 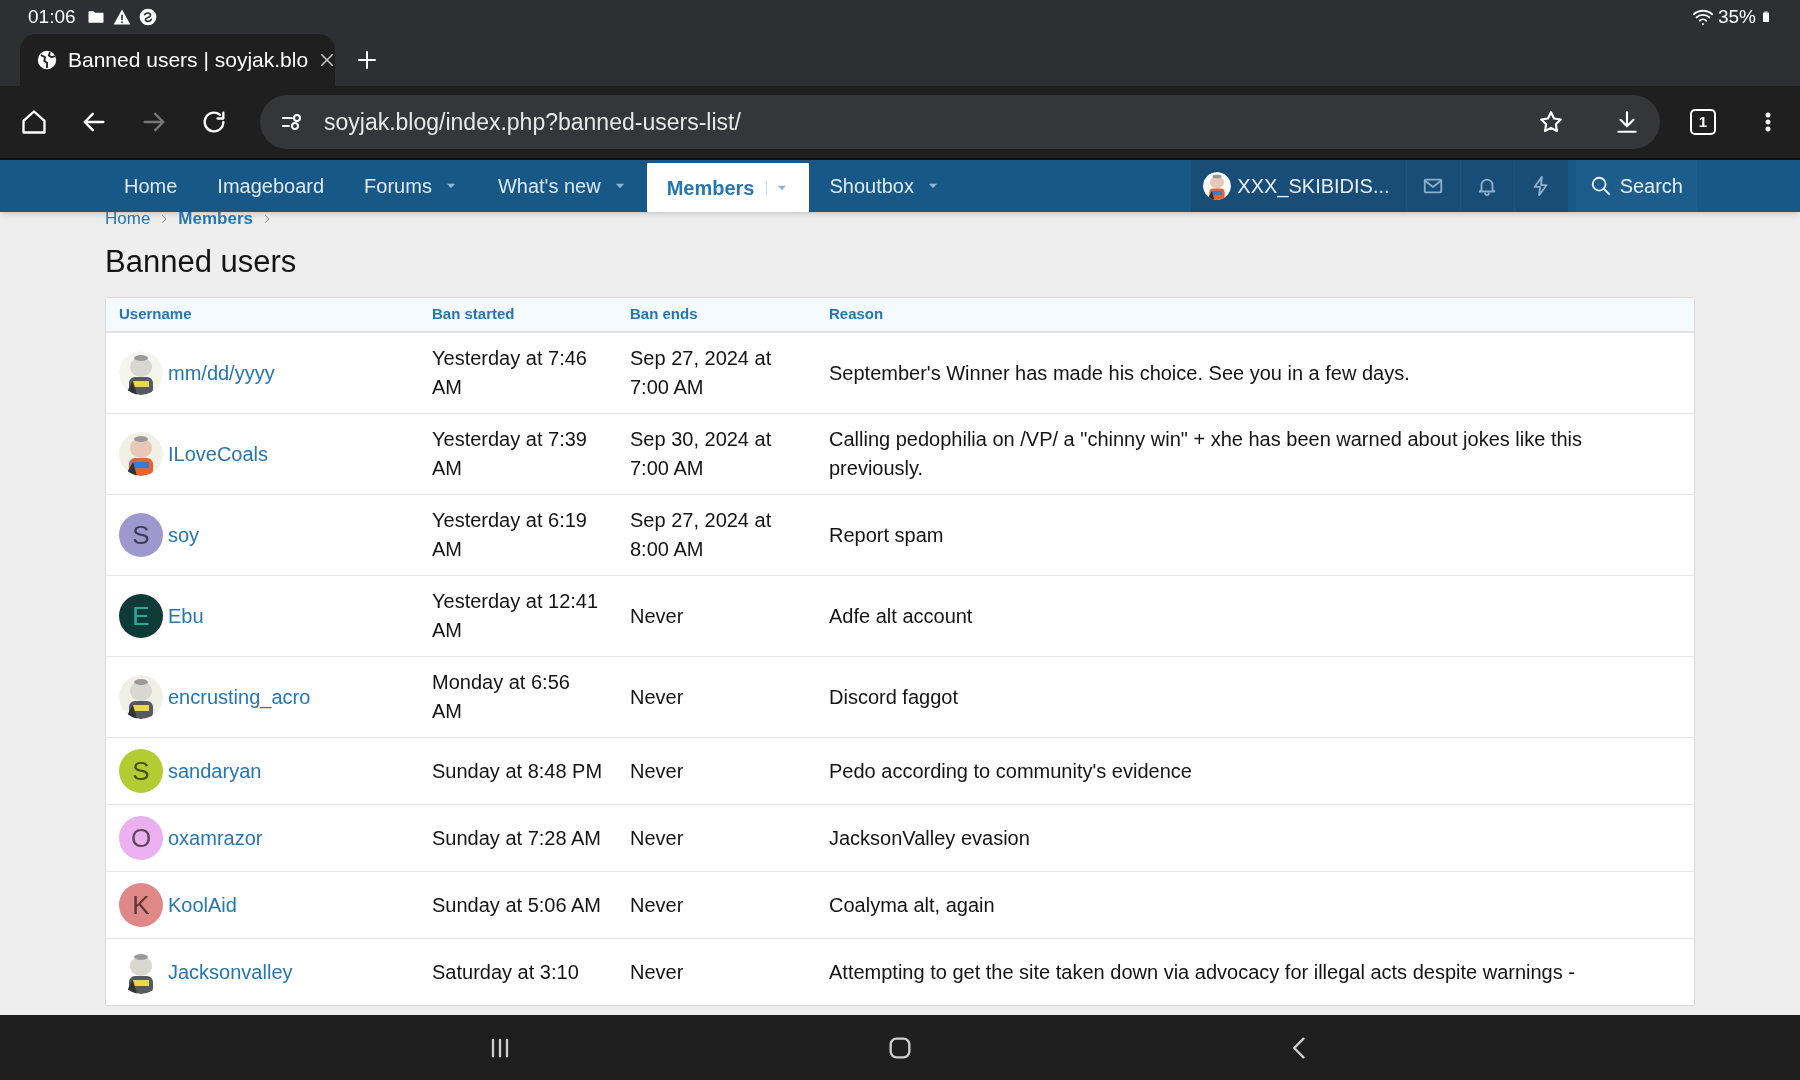 I want to click on ban-start-date: Monday at 6:56 AM, so click(x=501, y=696).